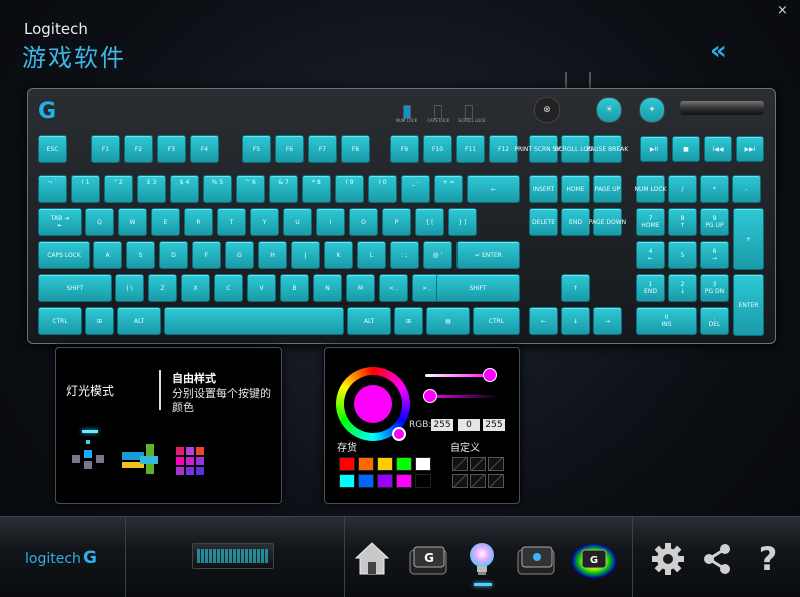 The width and height of the screenshot is (800, 597). What do you see at coordinates (746, 189) in the screenshot?
I see `key-numpad: -` at bounding box center [746, 189].